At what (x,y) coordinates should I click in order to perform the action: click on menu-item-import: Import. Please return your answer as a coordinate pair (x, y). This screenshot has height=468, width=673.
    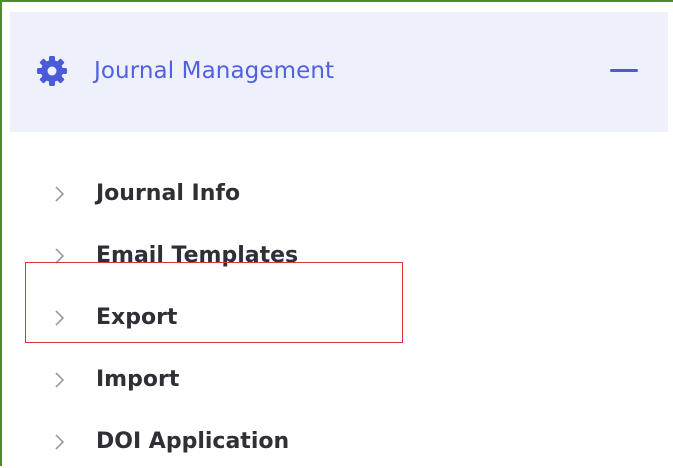
    Looking at the image, I should click on (339, 380).